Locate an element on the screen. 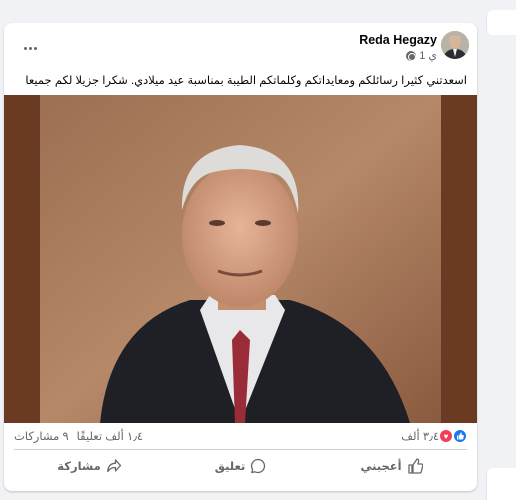  comment-button: تعليق is located at coordinates (240, 466).